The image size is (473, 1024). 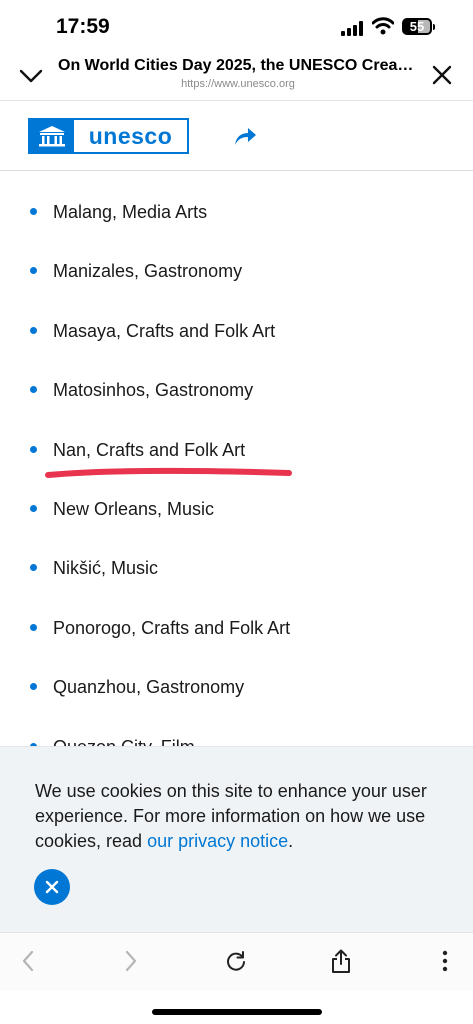 I want to click on city-text: Nikšić, Music, so click(x=106, y=568).